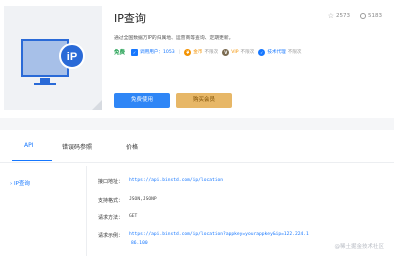 The height and width of the screenshot is (256, 394). What do you see at coordinates (111, 236) in the screenshot?
I see `api-example-label: 请求示例：` at bounding box center [111, 236].